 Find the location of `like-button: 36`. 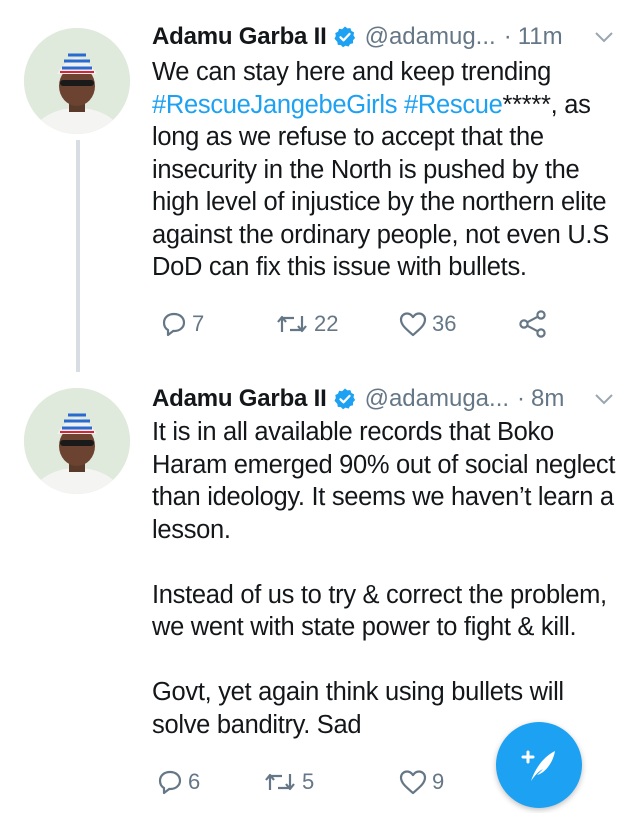

like-button: 36 is located at coordinates (427, 324).